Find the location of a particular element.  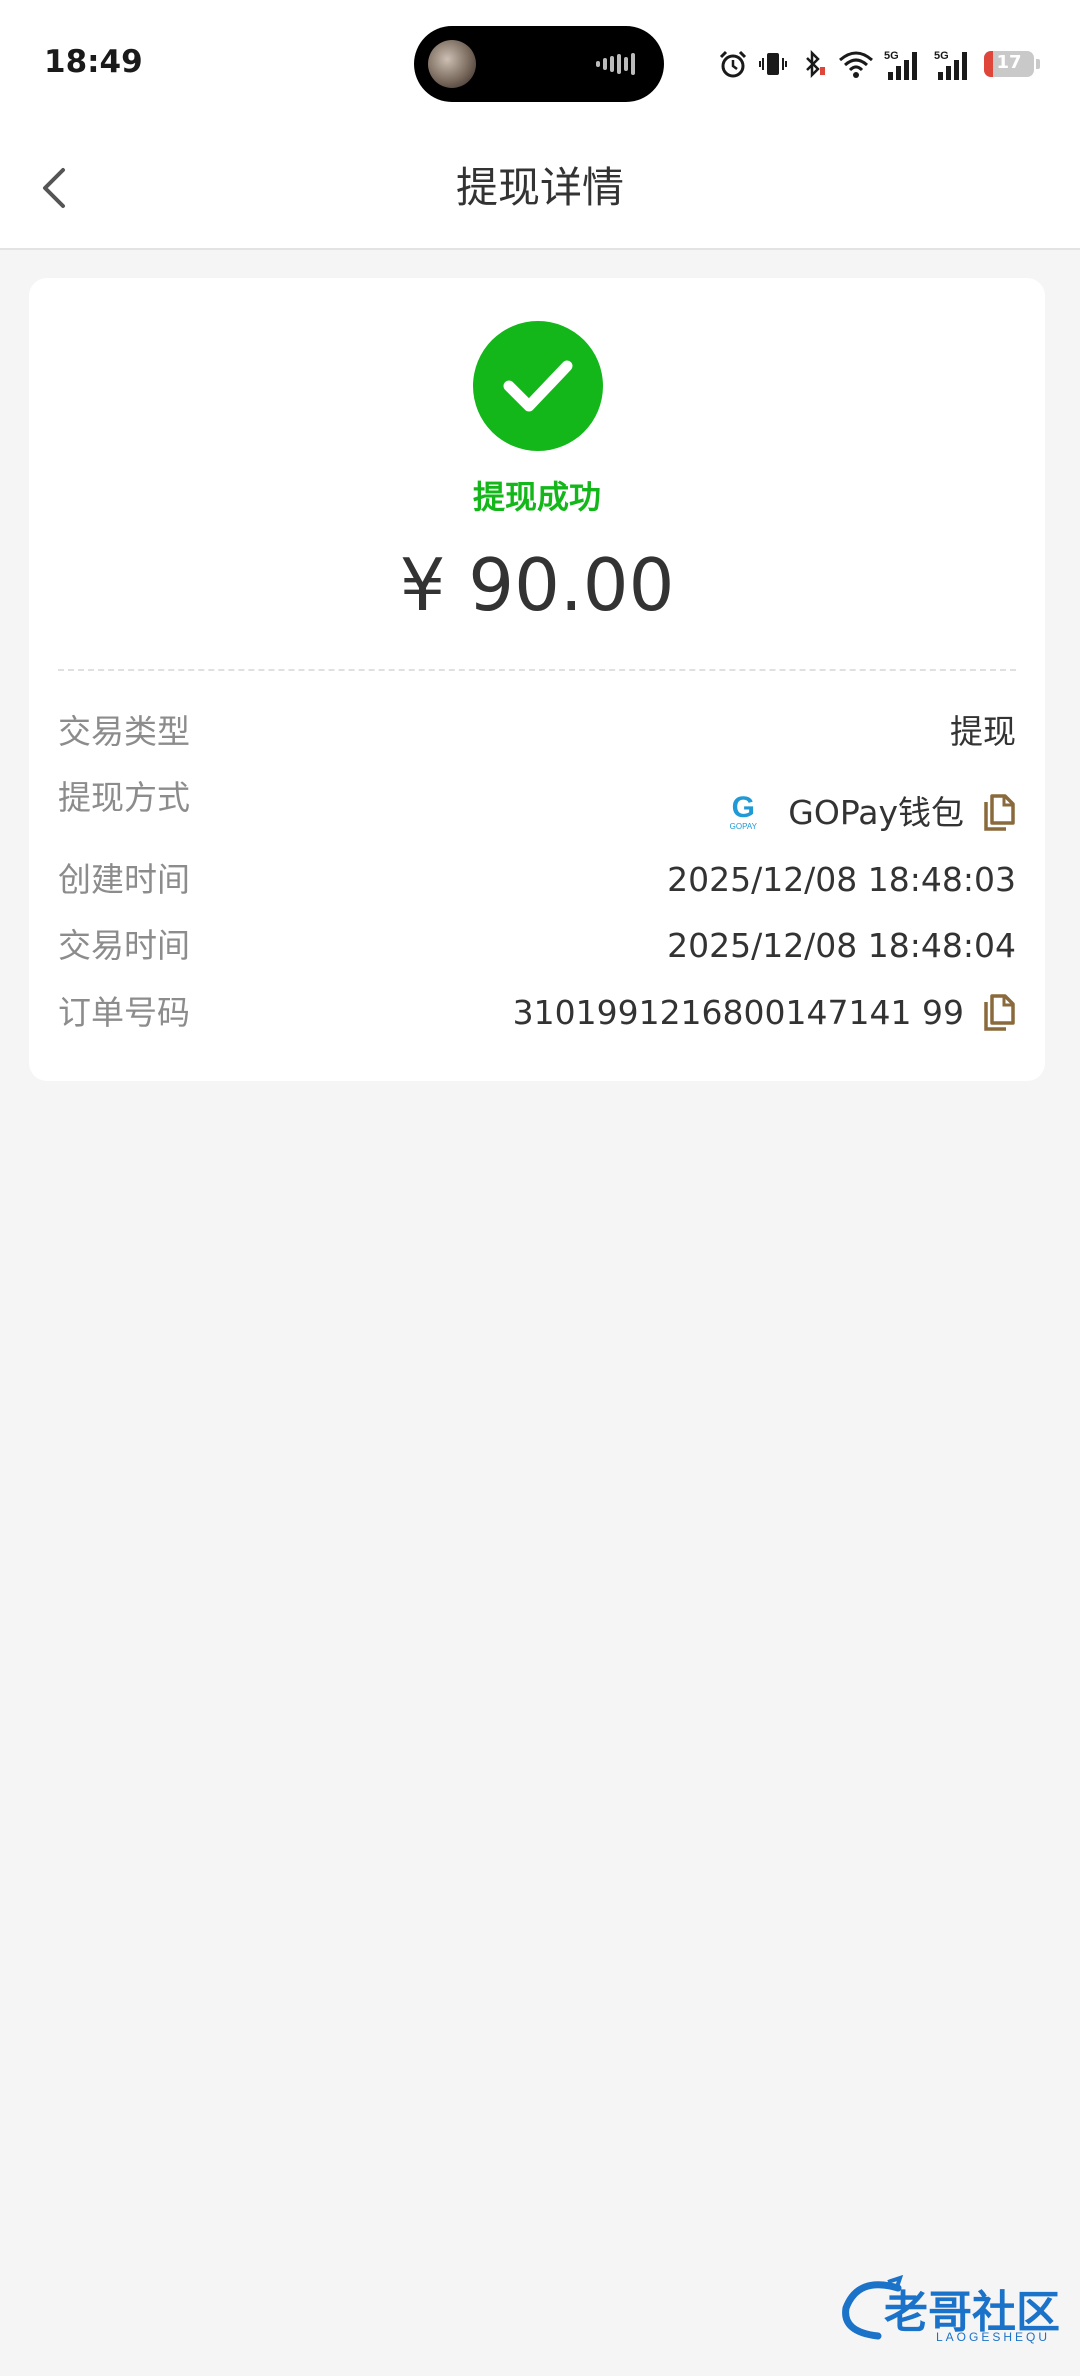

row-value: 3101991216800147141 99 is located at coordinates (764, 1013).